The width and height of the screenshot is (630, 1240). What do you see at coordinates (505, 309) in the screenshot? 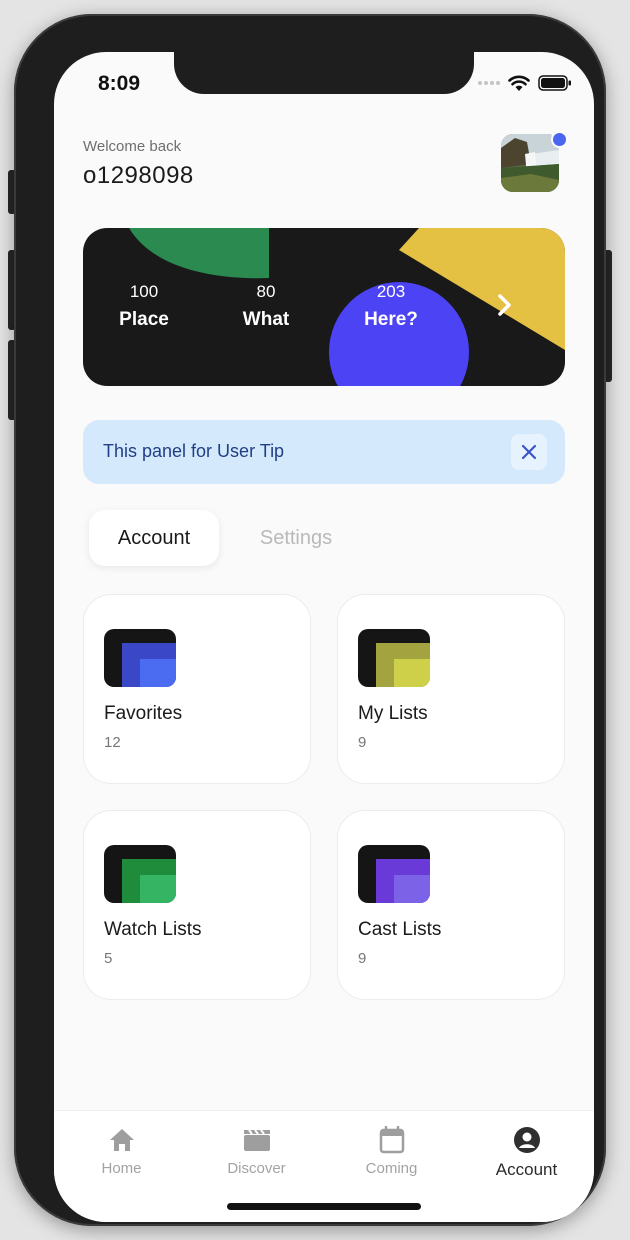
I see `chevron-right-icon` at bounding box center [505, 309].